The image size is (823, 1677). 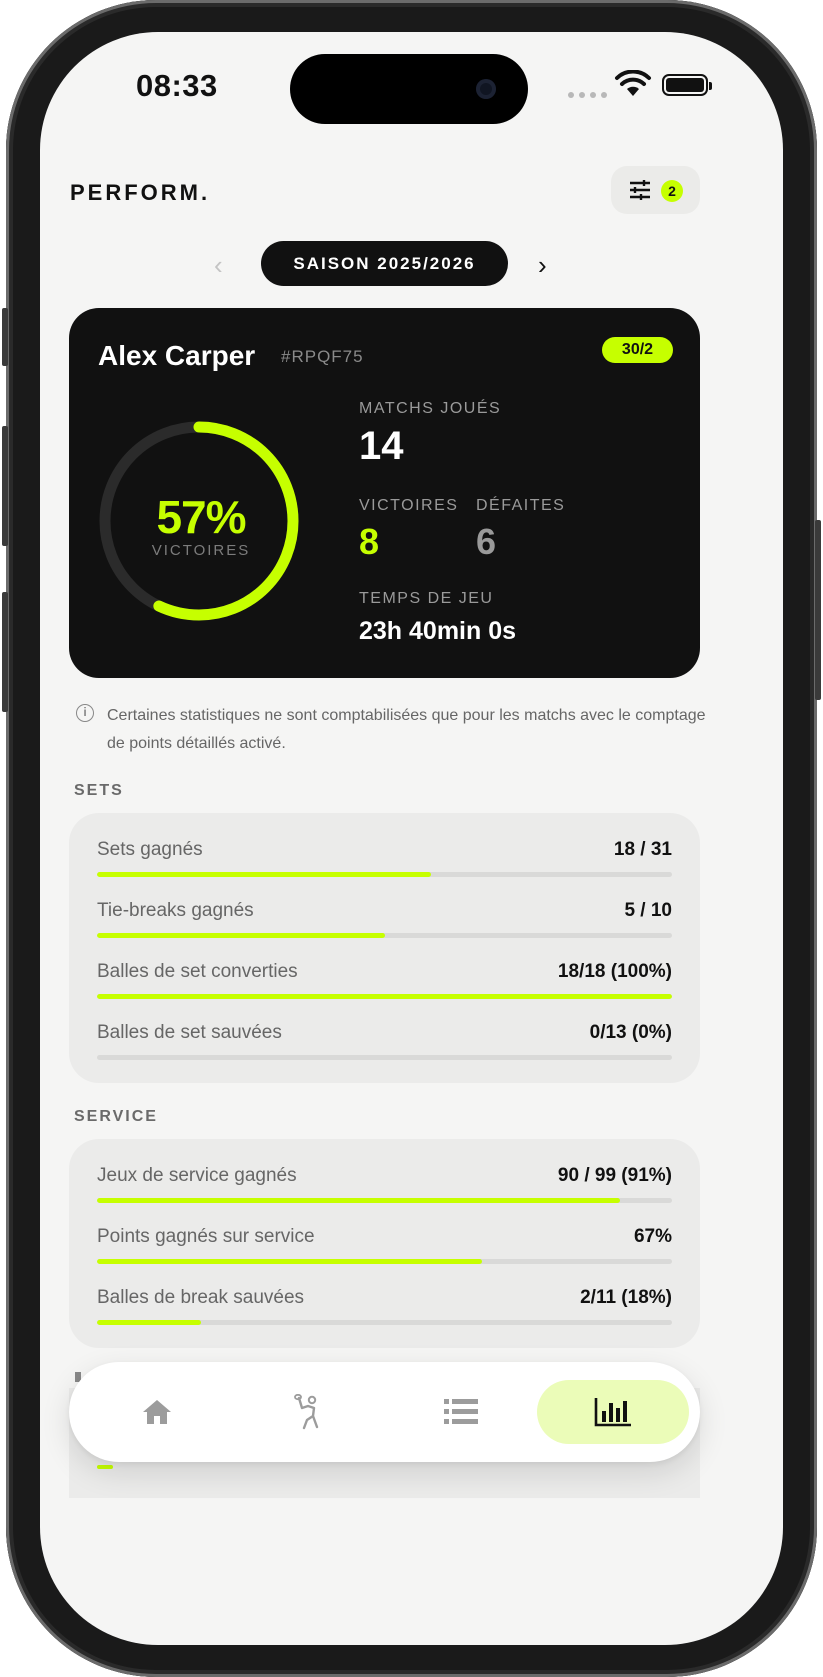 I want to click on player-name: Alex Carper, so click(x=177, y=355).